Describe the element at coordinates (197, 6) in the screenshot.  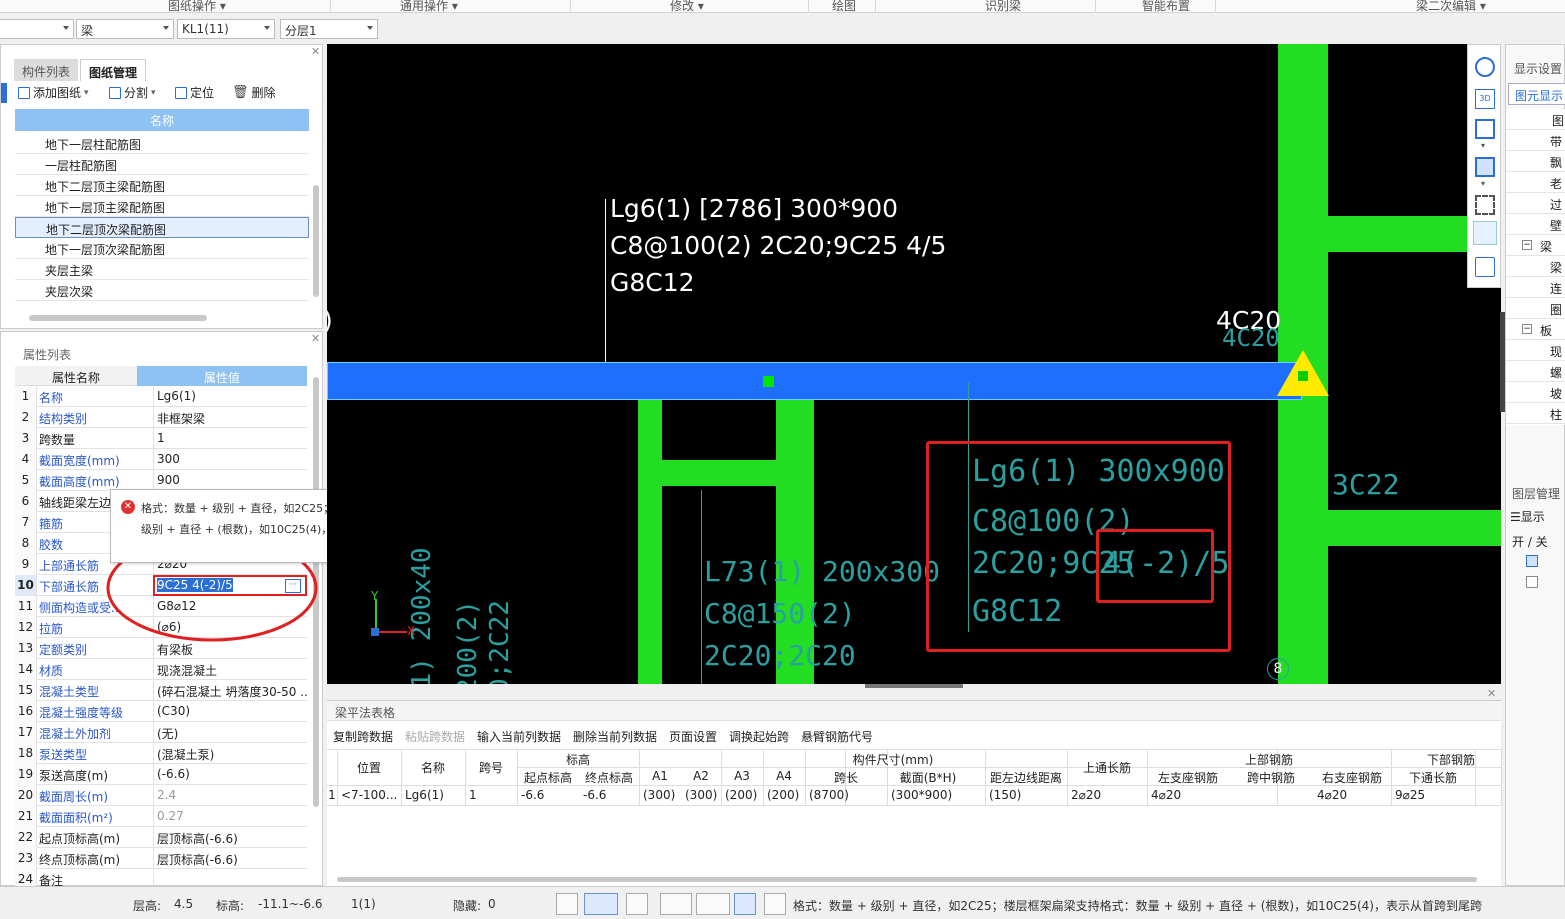
I see `ribbon-drawing-ops: 图纸操作 ▾` at that location.